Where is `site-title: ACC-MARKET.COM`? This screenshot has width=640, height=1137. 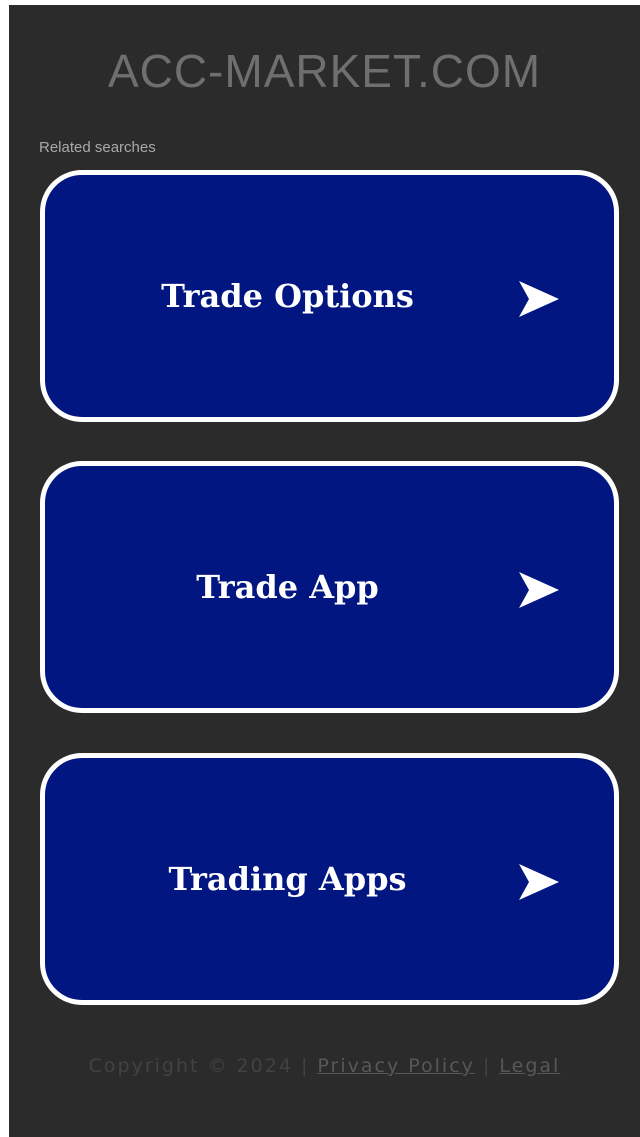
site-title: ACC-MARKET.COM is located at coordinates (324, 71).